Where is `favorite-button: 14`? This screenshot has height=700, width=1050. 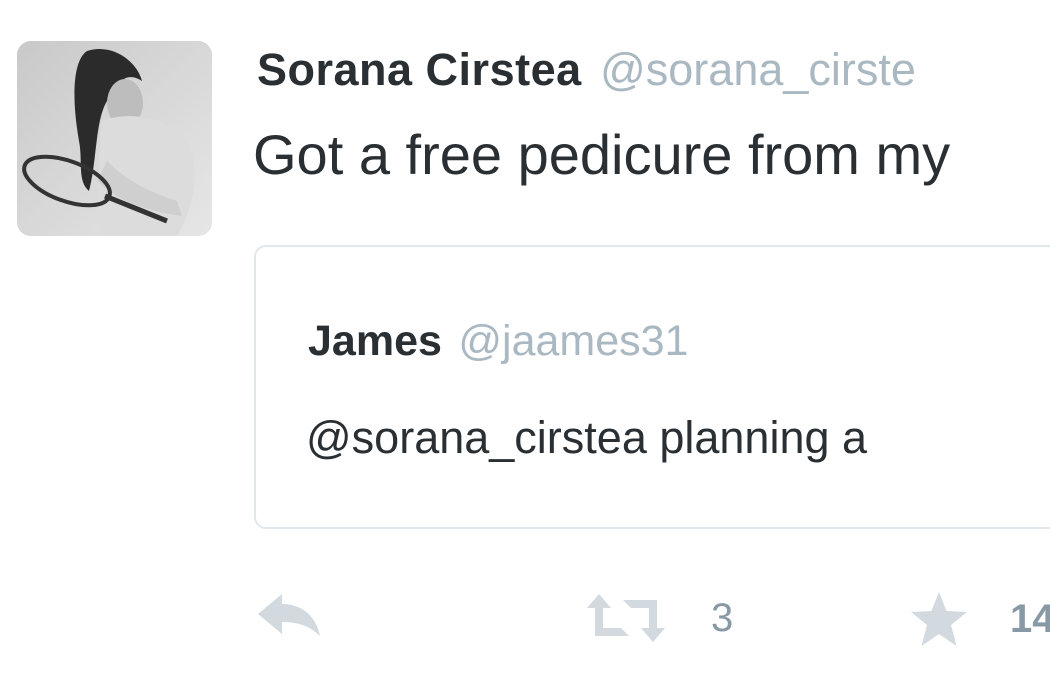
favorite-button: 14 is located at coordinates (979, 619).